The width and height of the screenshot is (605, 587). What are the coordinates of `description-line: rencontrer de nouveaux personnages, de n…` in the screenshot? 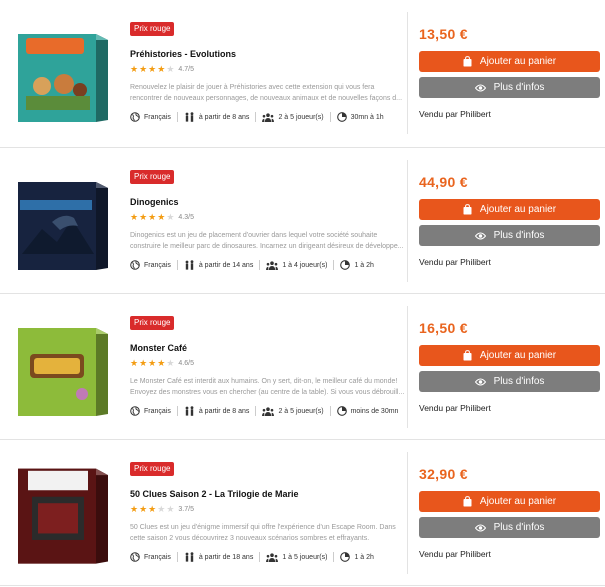 It's located at (266, 98).